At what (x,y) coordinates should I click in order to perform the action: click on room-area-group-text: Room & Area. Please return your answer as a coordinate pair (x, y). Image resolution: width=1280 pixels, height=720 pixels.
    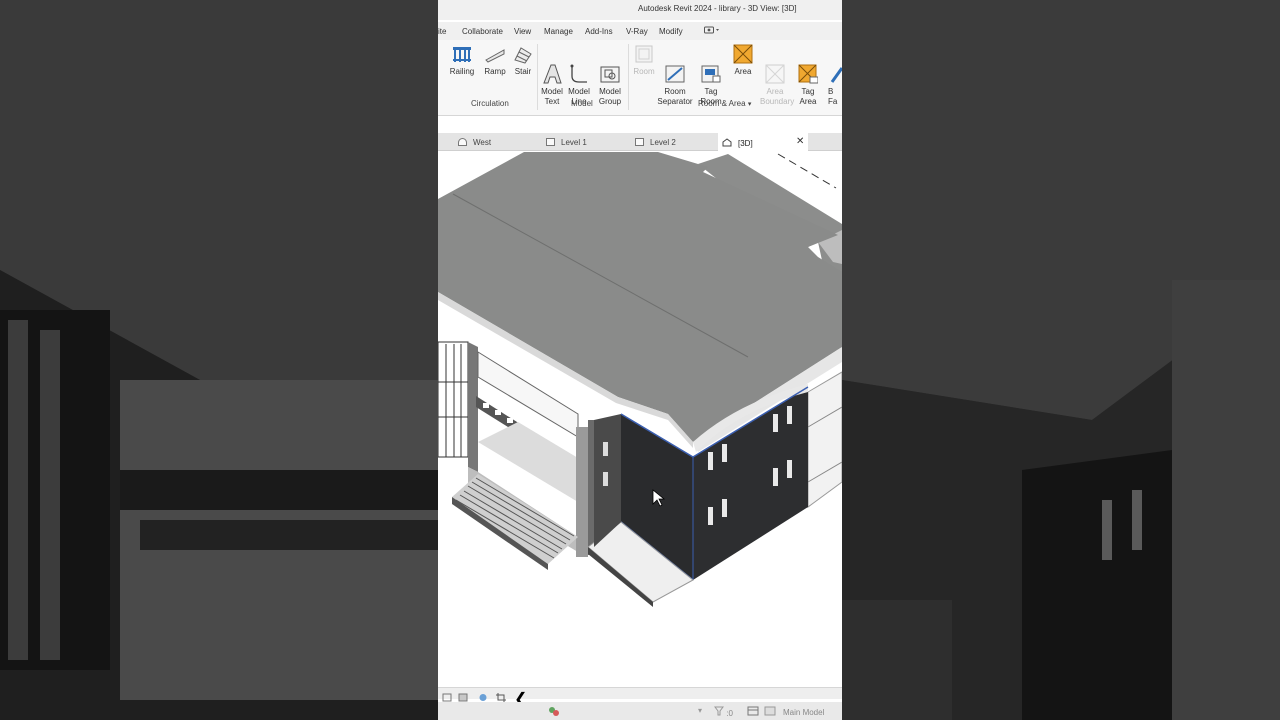
    Looking at the image, I should click on (722, 103).